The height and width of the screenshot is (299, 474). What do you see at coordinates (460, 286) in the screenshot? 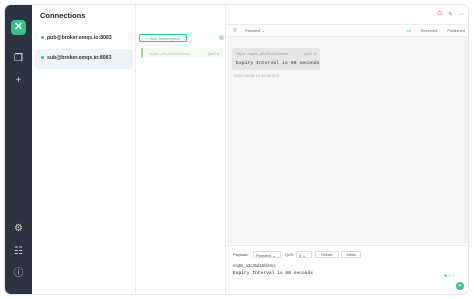
I see `send-icon: ➤` at bounding box center [460, 286].